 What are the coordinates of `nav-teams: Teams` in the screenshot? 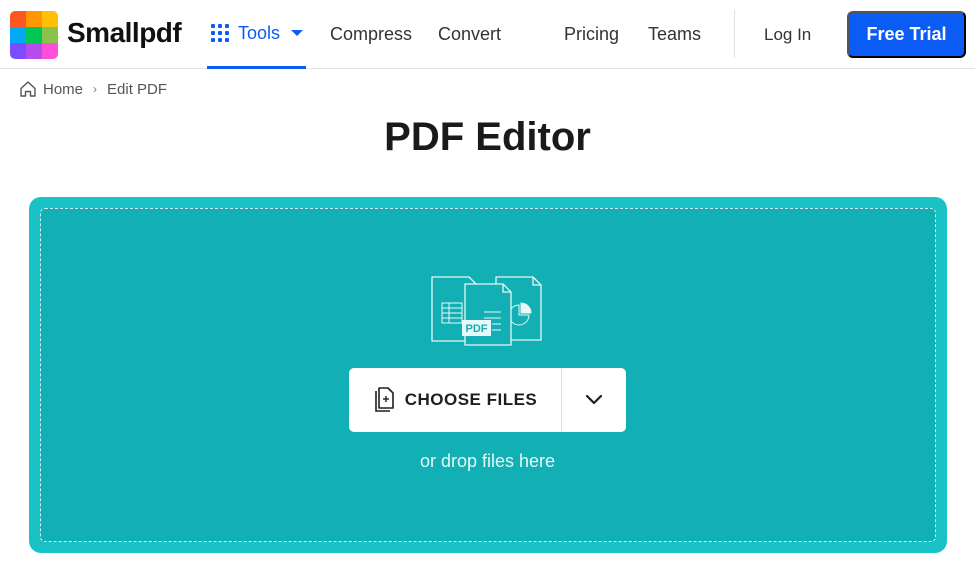 It's located at (674, 34).